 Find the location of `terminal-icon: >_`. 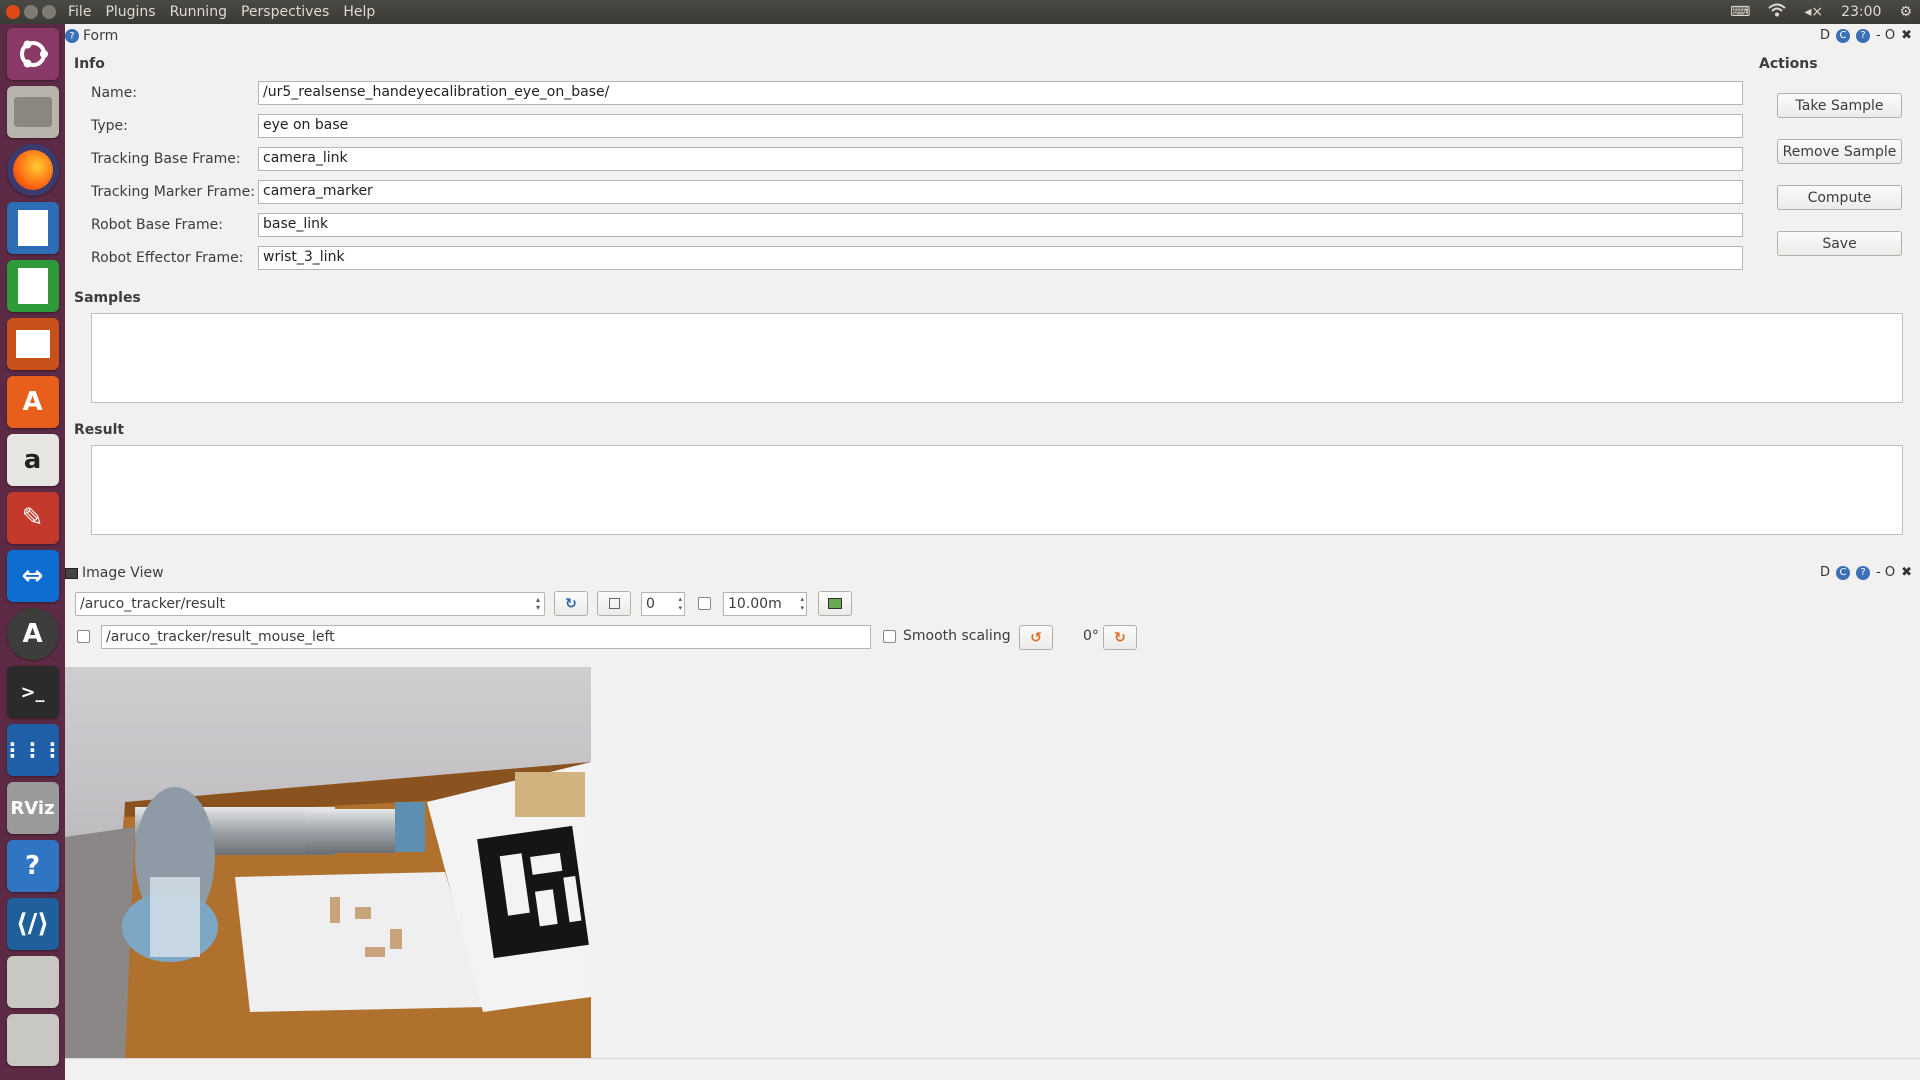

terminal-icon: >_ is located at coordinates (32, 692).